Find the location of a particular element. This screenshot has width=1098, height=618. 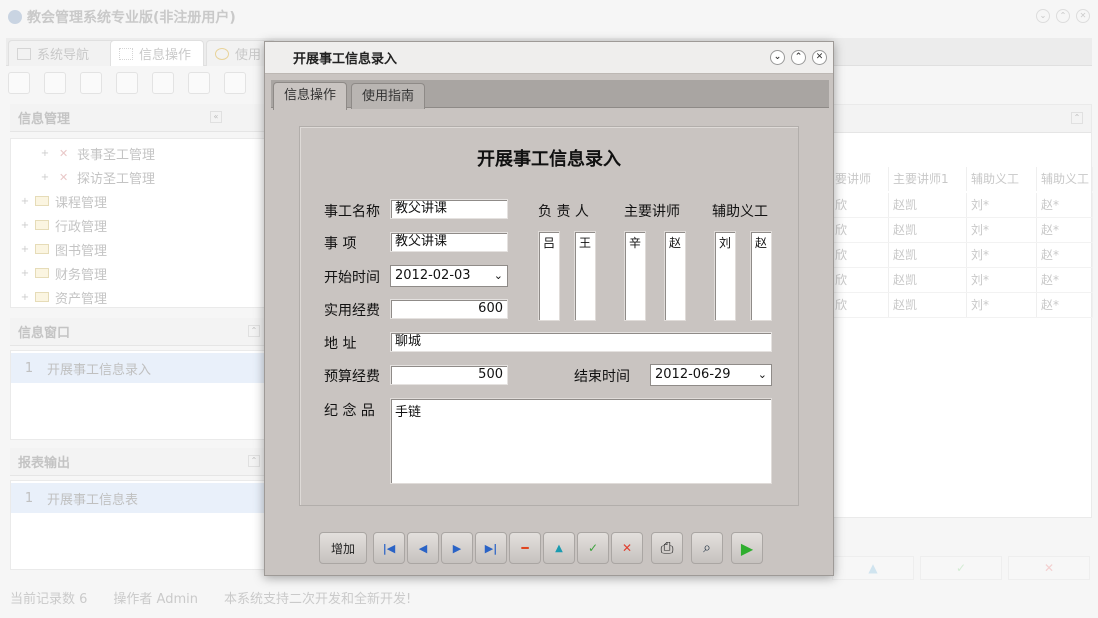

x-icon: ✕ is located at coordinates (627, 548).